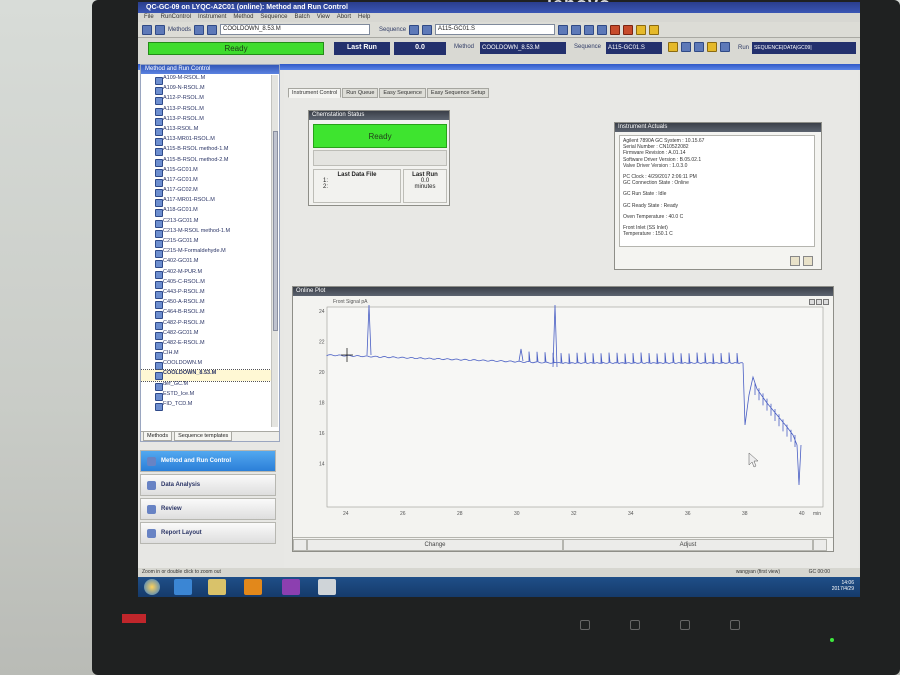  I want to click on stop-icon, so click(615, 29).